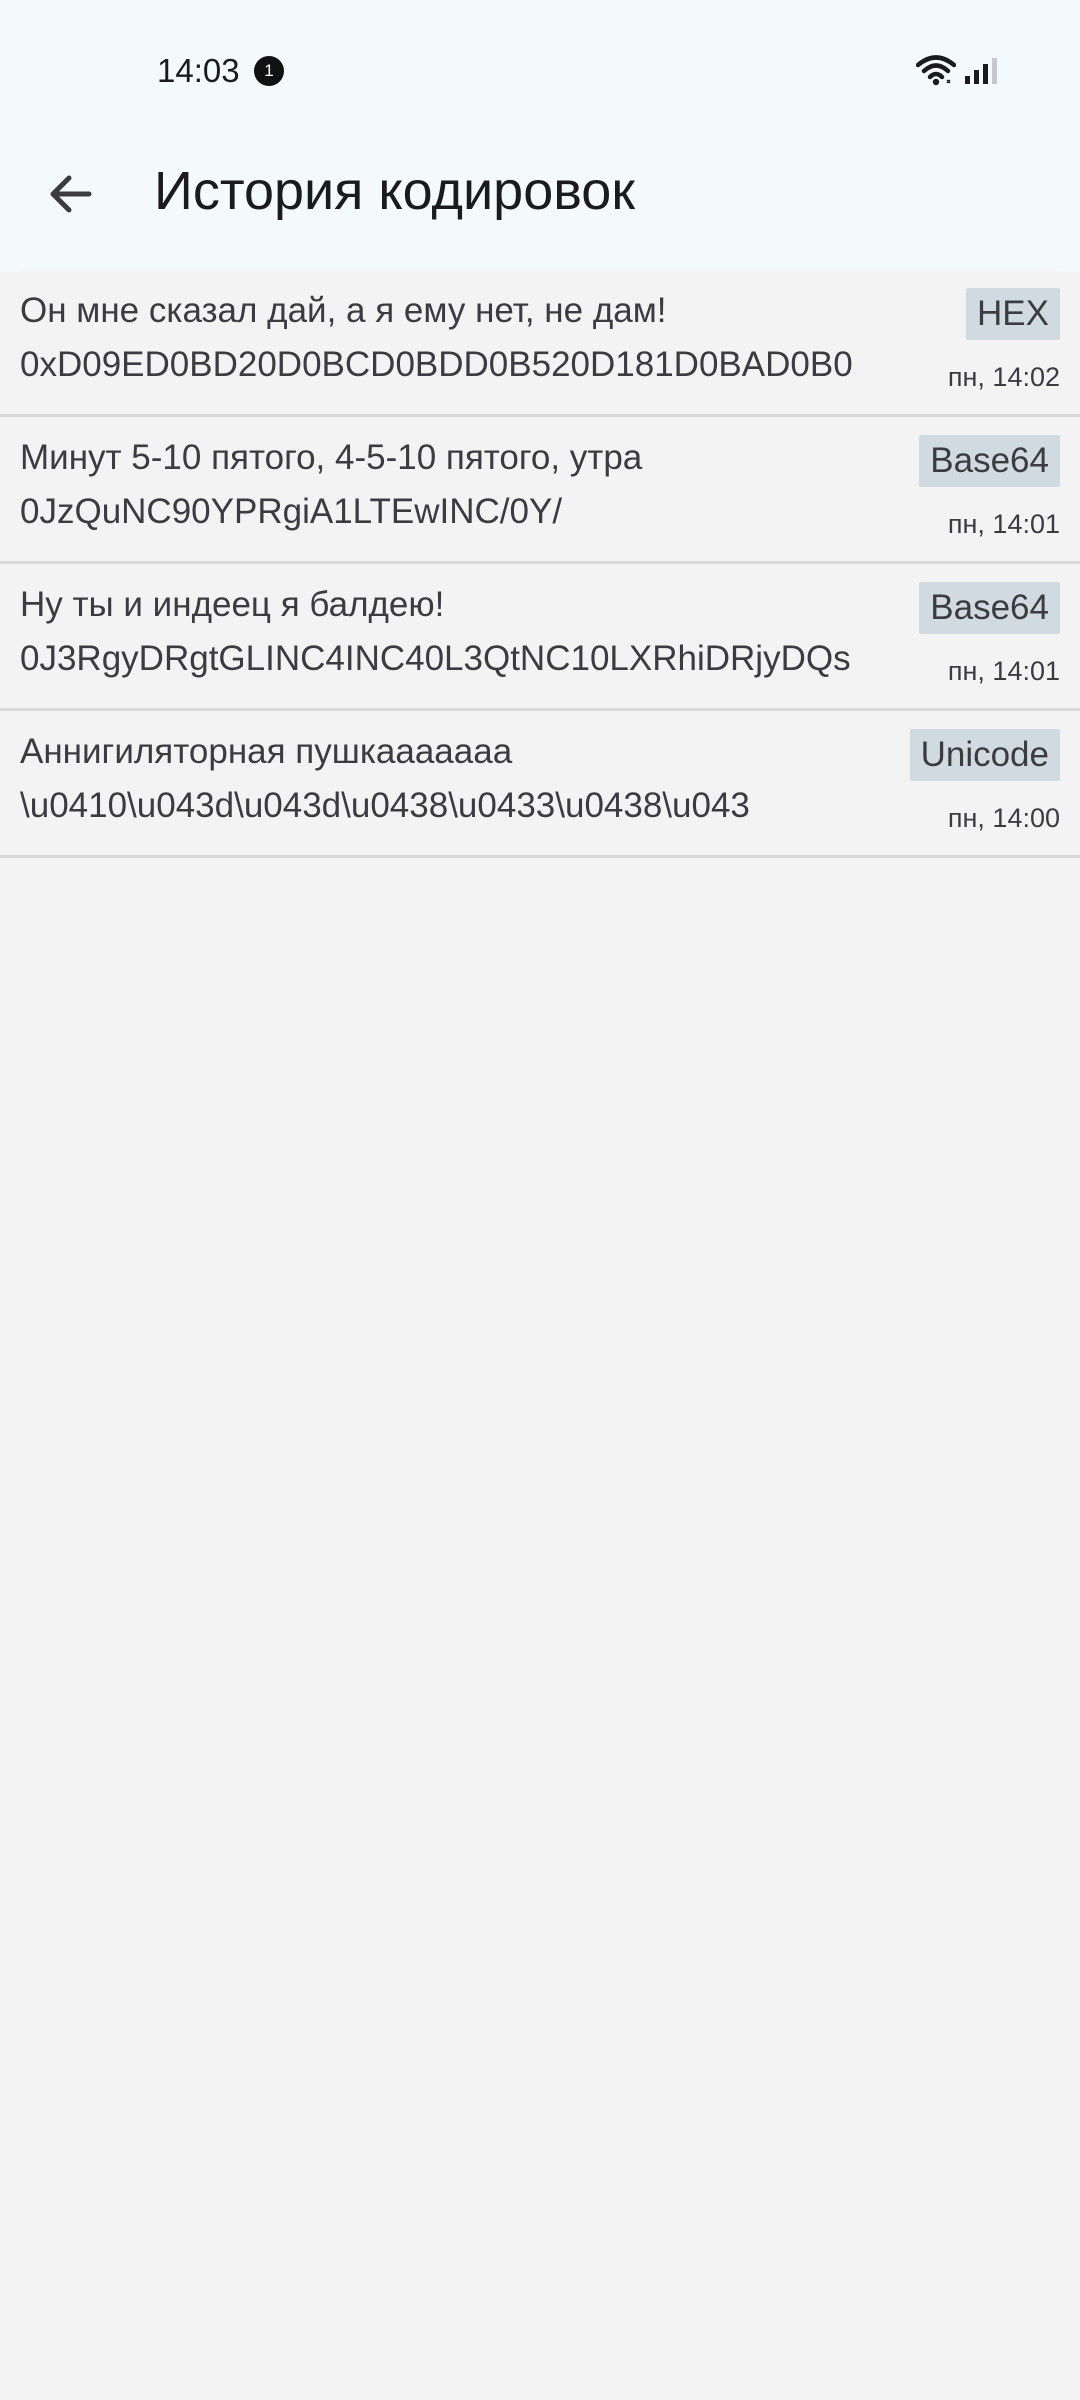 This screenshot has width=1080, height=2400. Describe the element at coordinates (198, 70) in the screenshot. I see `status-time: 14:03` at that location.